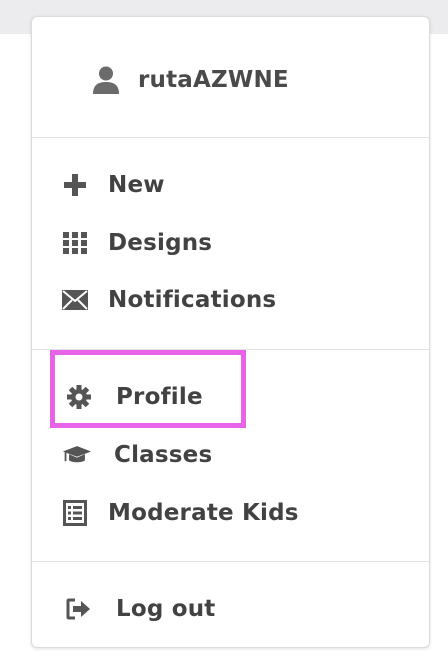  Describe the element at coordinates (160, 243) in the screenshot. I see `menu-item-label: Designs` at that location.